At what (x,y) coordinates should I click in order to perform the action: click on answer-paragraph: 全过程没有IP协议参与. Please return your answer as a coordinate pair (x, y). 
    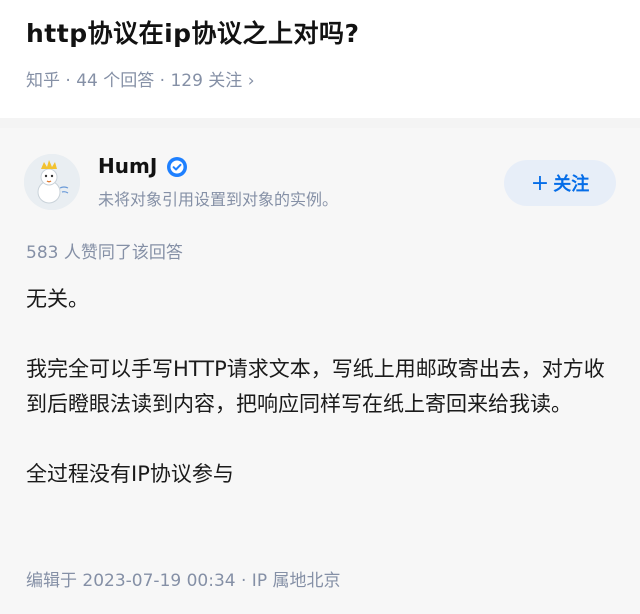
    Looking at the image, I should click on (130, 474).